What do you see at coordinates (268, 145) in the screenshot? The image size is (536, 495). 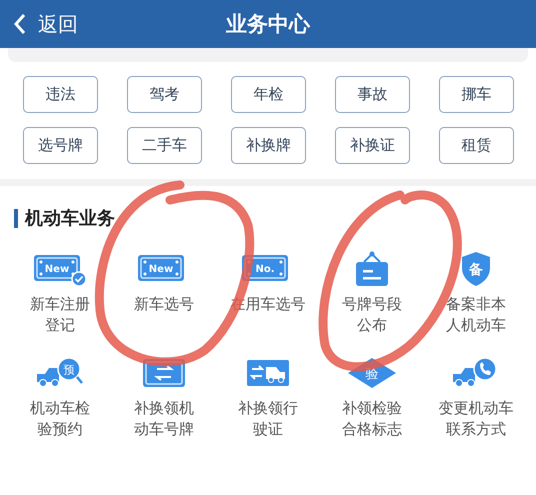 I see `service-button: 补换牌` at bounding box center [268, 145].